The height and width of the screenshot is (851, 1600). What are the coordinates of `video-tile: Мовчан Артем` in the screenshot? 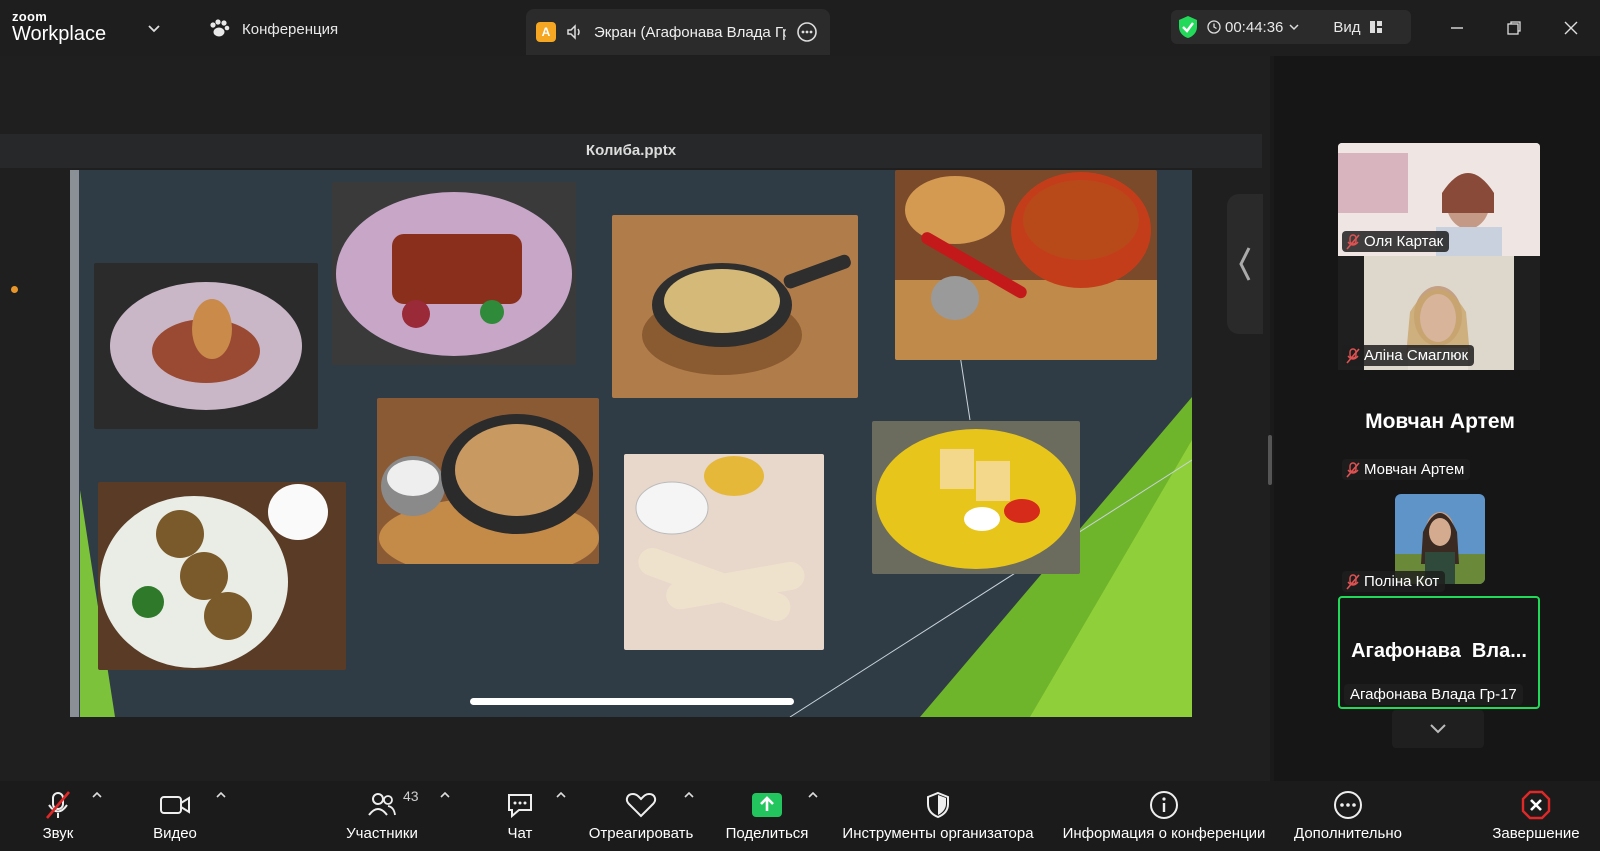 It's located at (1439, 468).